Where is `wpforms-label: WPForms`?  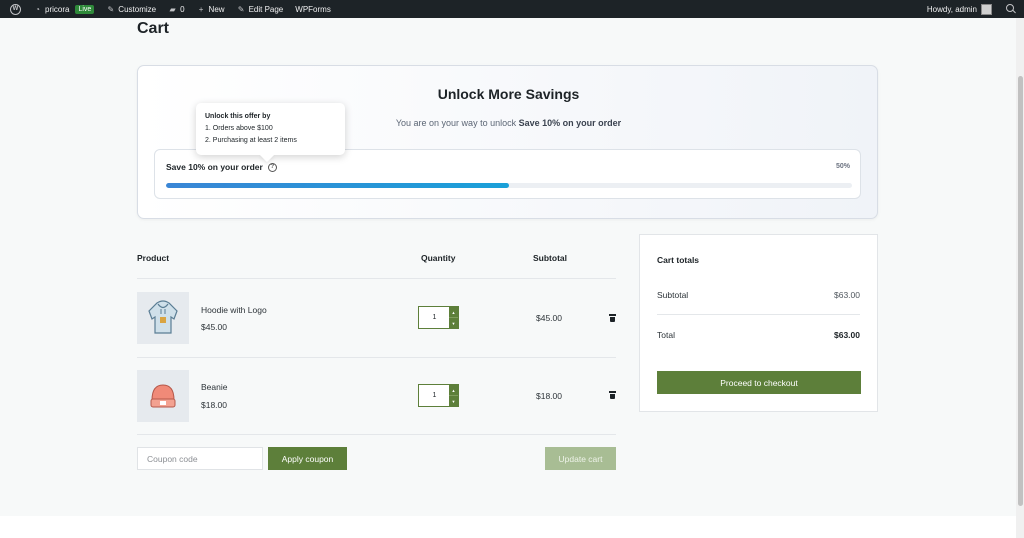
wpforms-label: WPForms is located at coordinates (313, 9).